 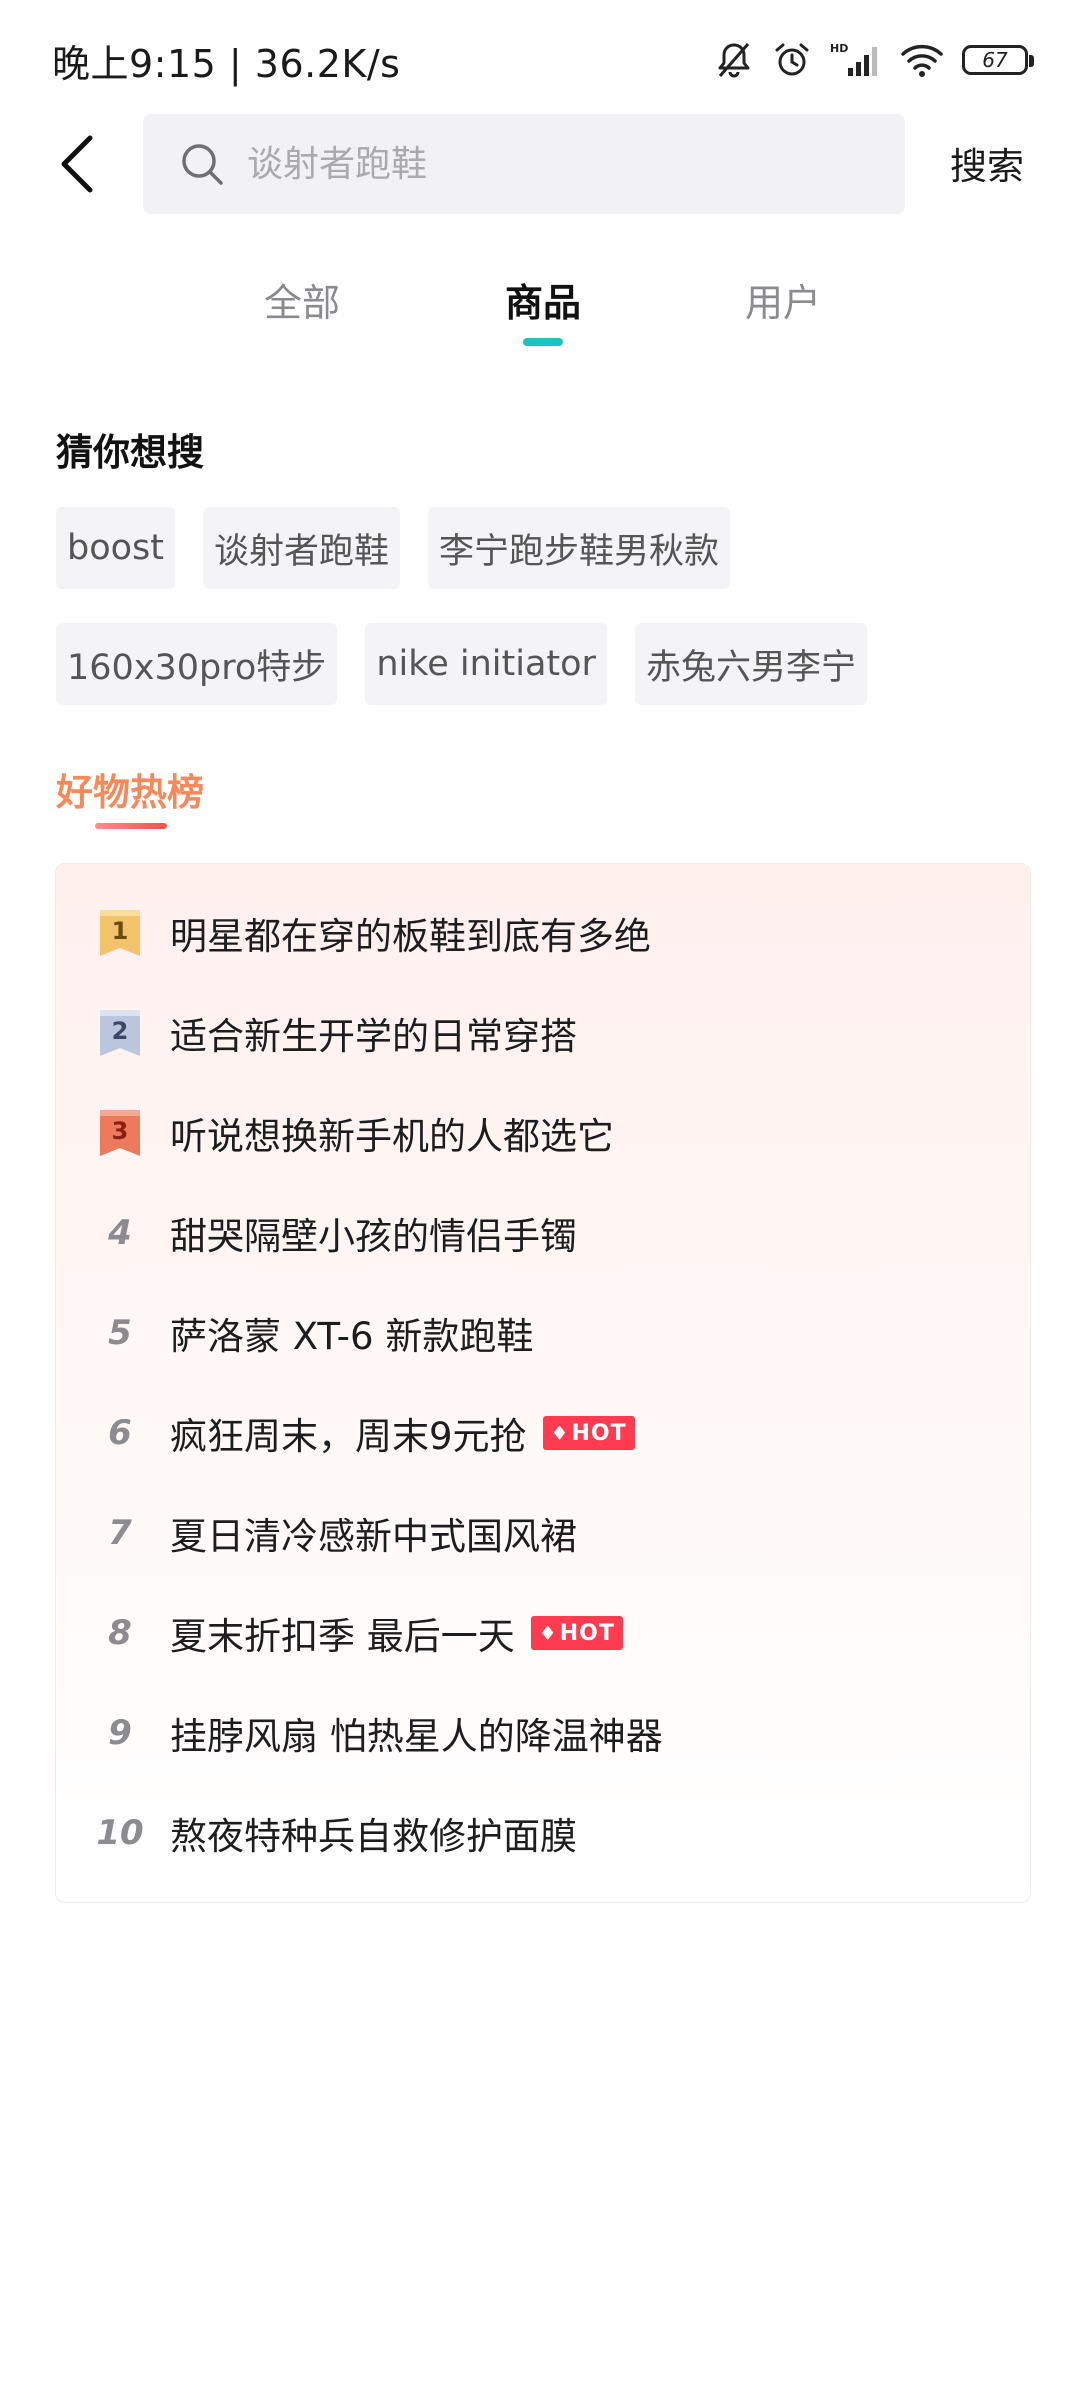 What do you see at coordinates (342, 1636) in the screenshot?
I see `hot-item-title: 夏末折扣季 最后一天` at bounding box center [342, 1636].